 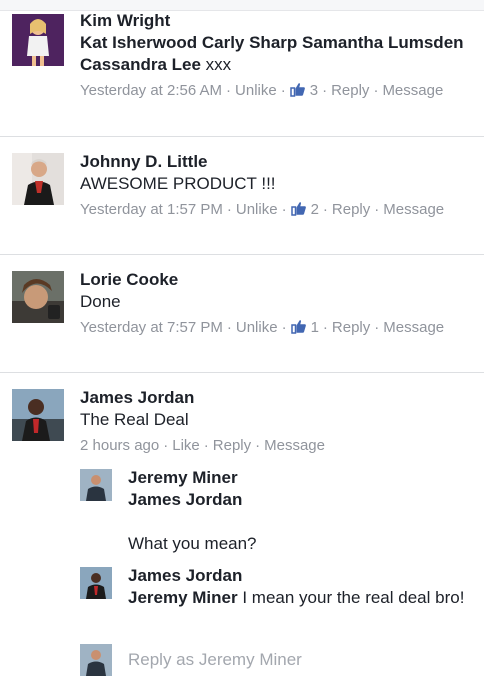 What do you see at coordinates (275, 21) in the screenshot?
I see `comment-author: Kim Wright` at bounding box center [275, 21].